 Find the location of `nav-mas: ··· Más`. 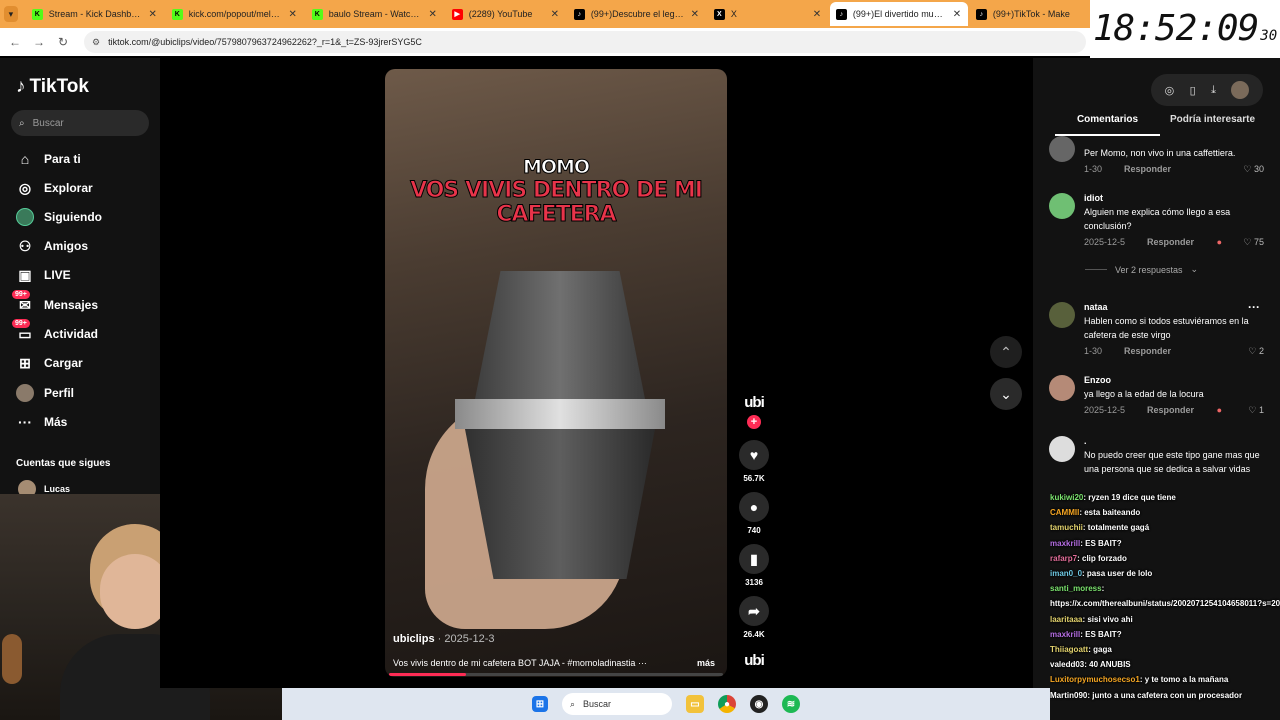

nav-mas: ··· Más is located at coordinates (41, 422).